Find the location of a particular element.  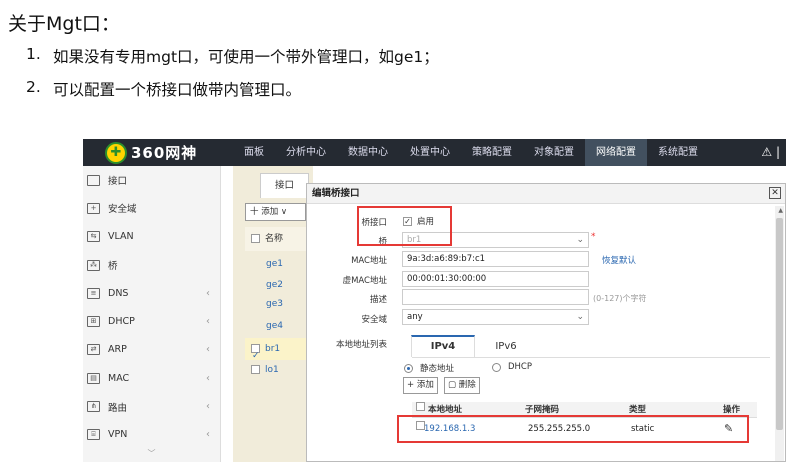

sidebar-item-label: ARP is located at coordinates (117, 350).